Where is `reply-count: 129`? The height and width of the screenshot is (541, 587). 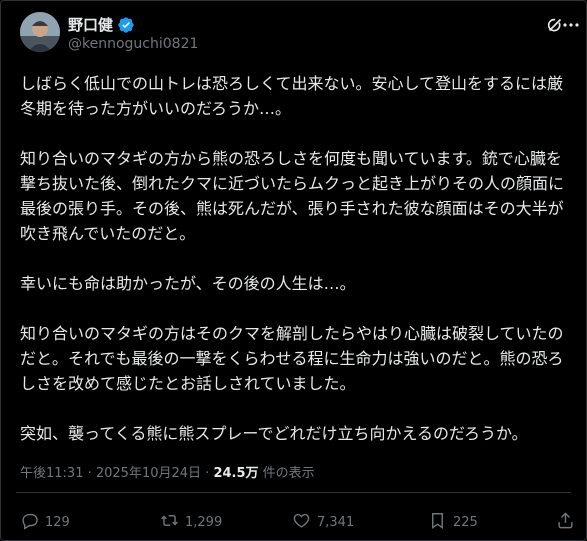 reply-count: 129 is located at coordinates (57, 522).